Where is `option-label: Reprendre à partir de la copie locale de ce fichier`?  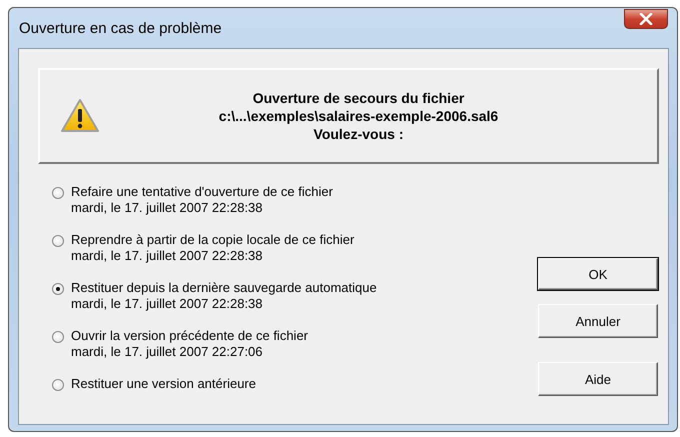
option-label: Reprendre à partir de la copie locale de ce fichier is located at coordinates (212, 240).